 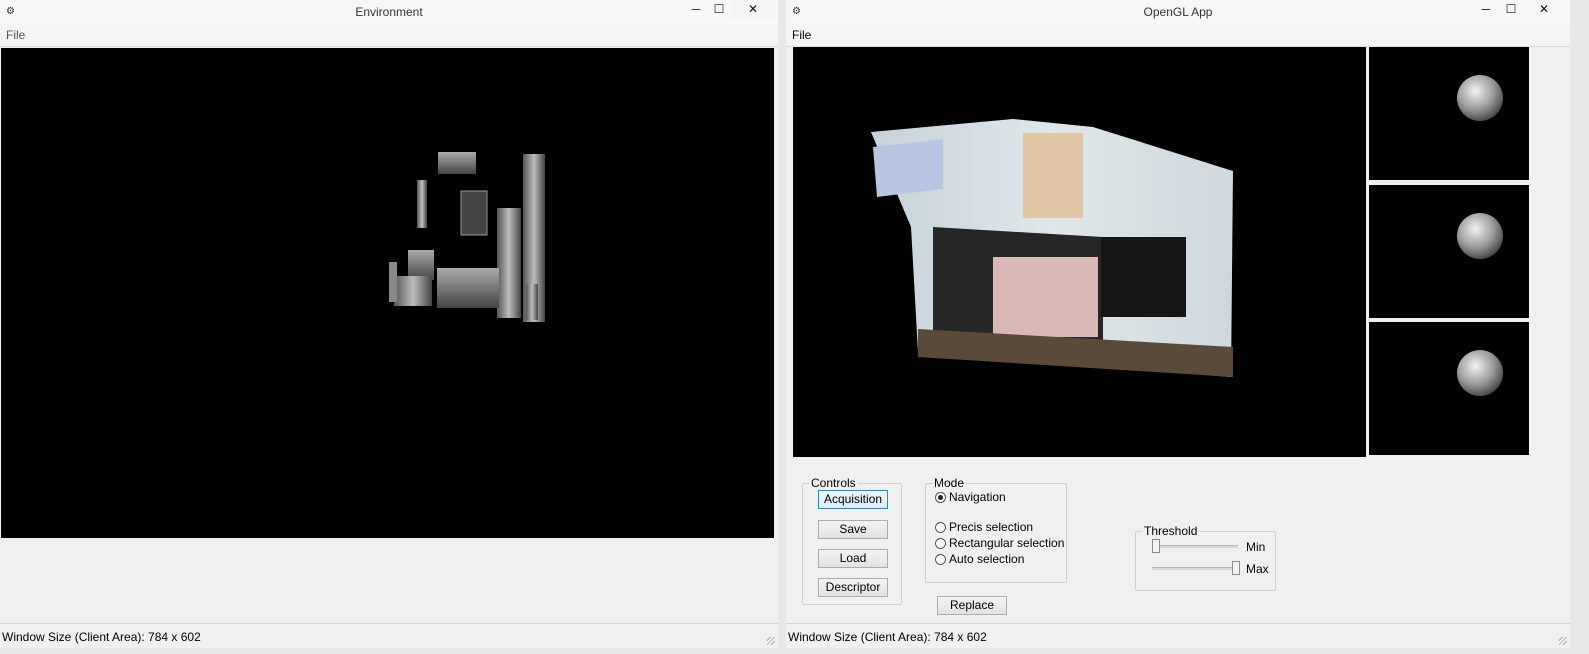 What do you see at coordinates (853, 558) in the screenshot?
I see `load-button: Load` at bounding box center [853, 558].